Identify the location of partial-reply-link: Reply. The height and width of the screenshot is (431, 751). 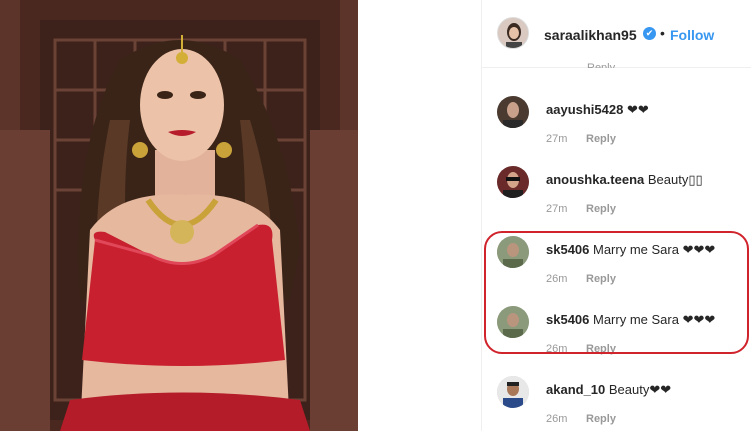
(602, 63).